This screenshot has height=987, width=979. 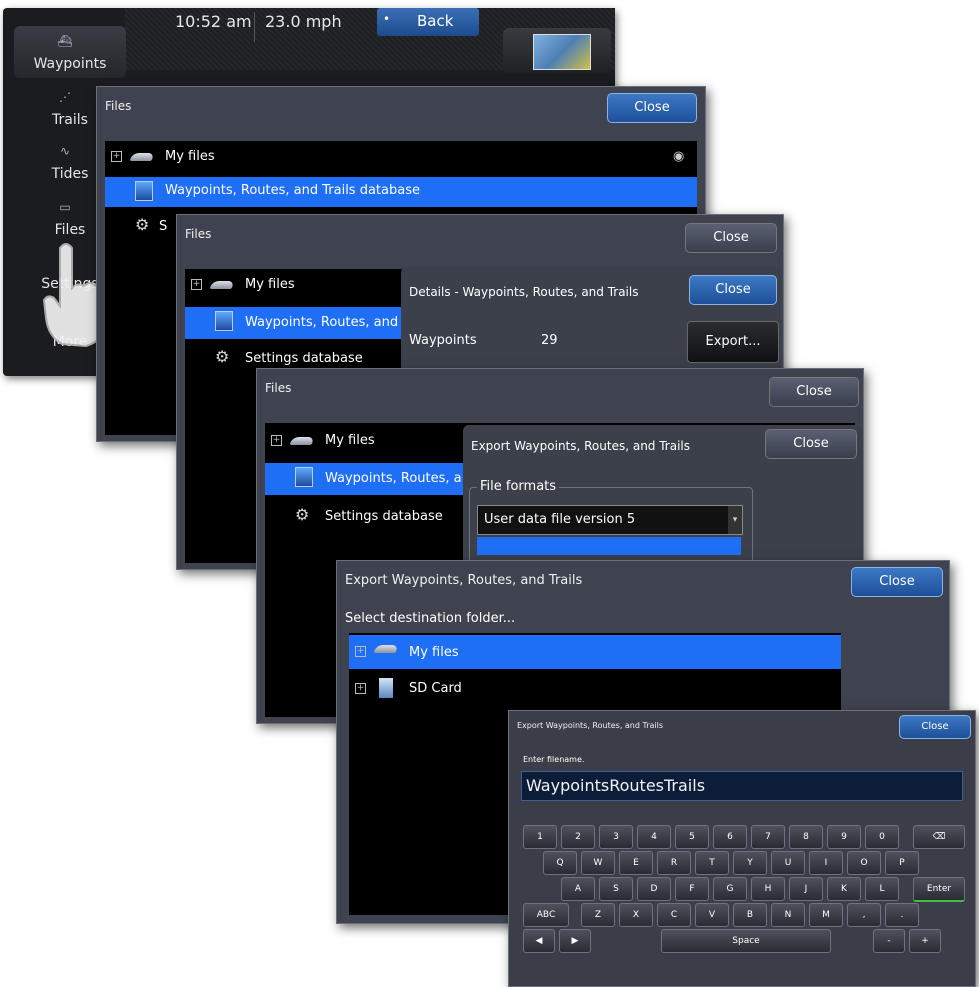 What do you see at coordinates (386, 688) in the screenshot?
I see `sd-card-icon` at bounding box center [386, 688].